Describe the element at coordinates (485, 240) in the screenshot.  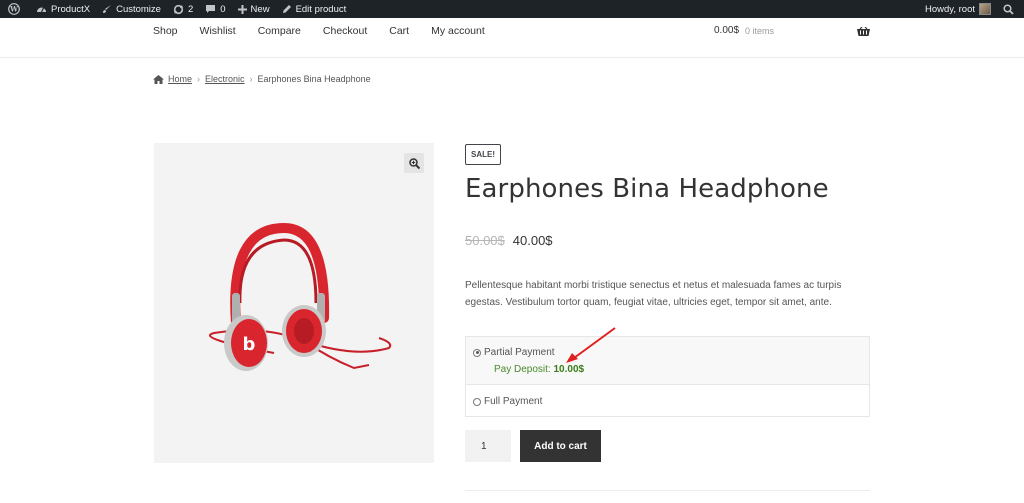
I see `regular-price: 50.00$` at that location.